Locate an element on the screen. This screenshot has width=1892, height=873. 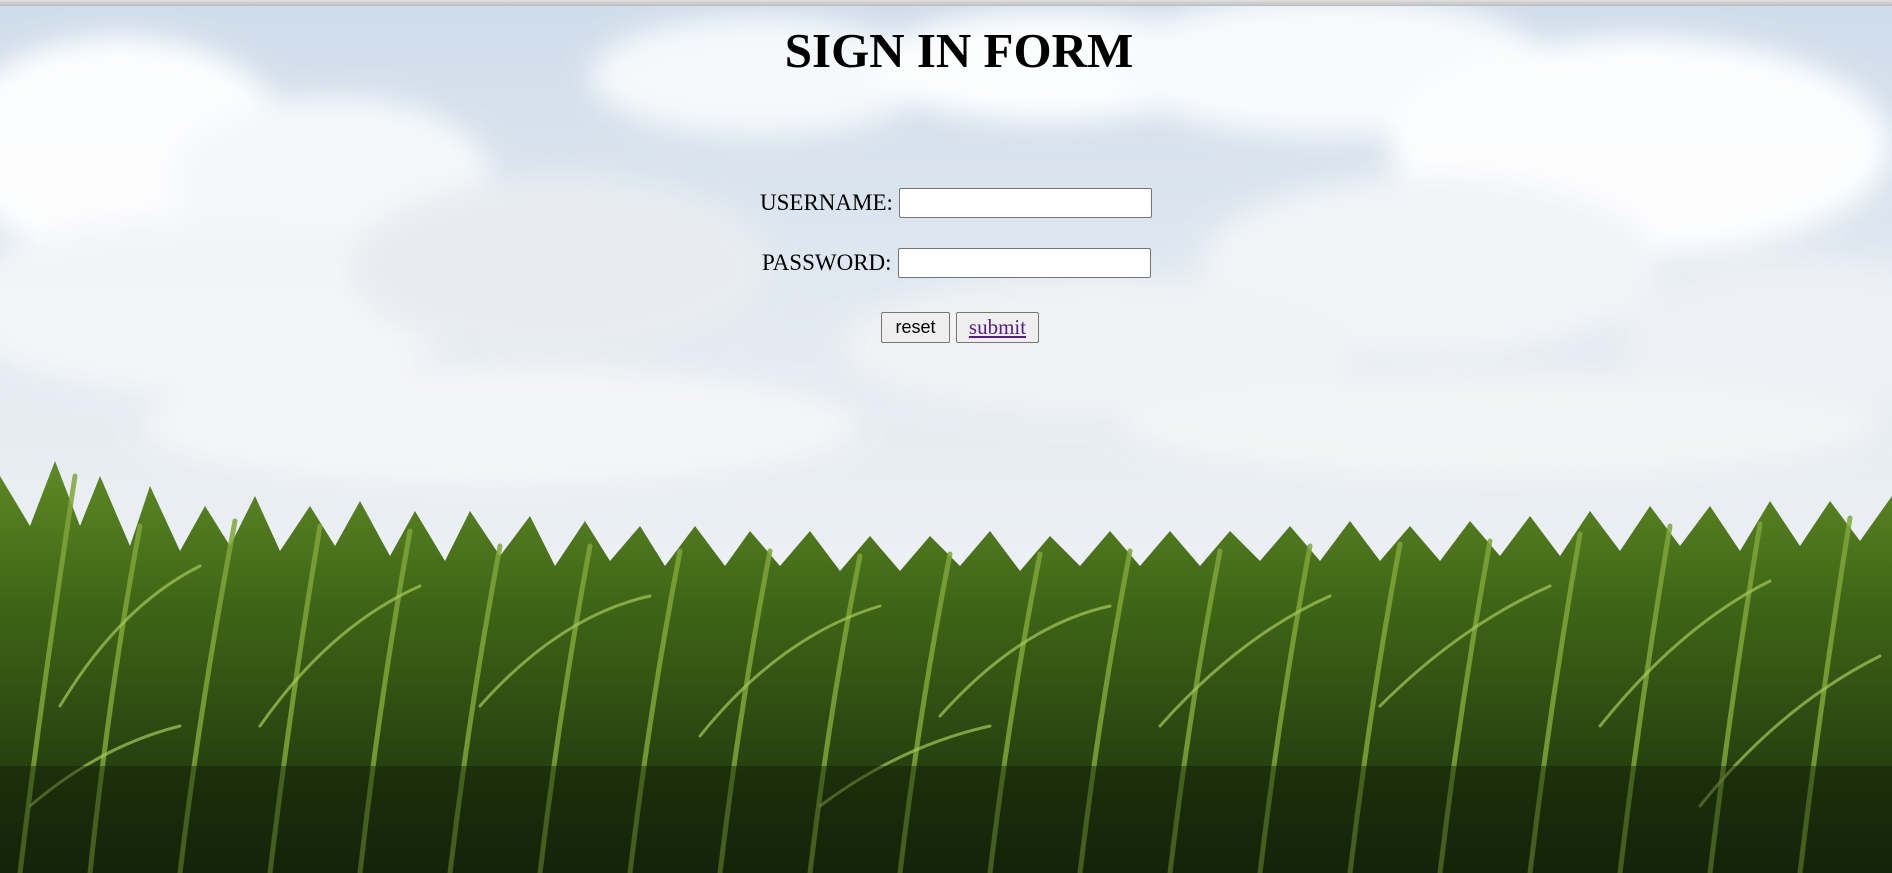
submit-button: submit is located at coordinates (997, 327).